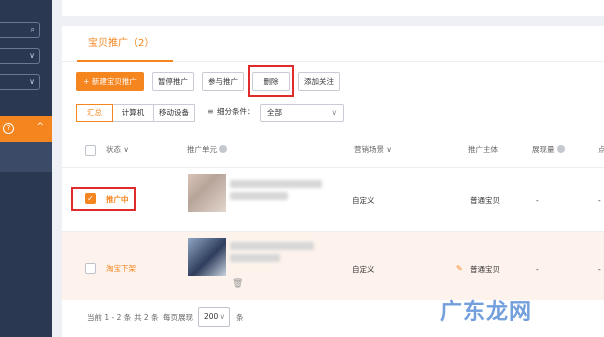 This screenshot has height=337, width=604. What do you see at coordinates (20, 30) in the screenshot?
I see `sidebar-search-field: ⌕` at bounding box center [20, 30].